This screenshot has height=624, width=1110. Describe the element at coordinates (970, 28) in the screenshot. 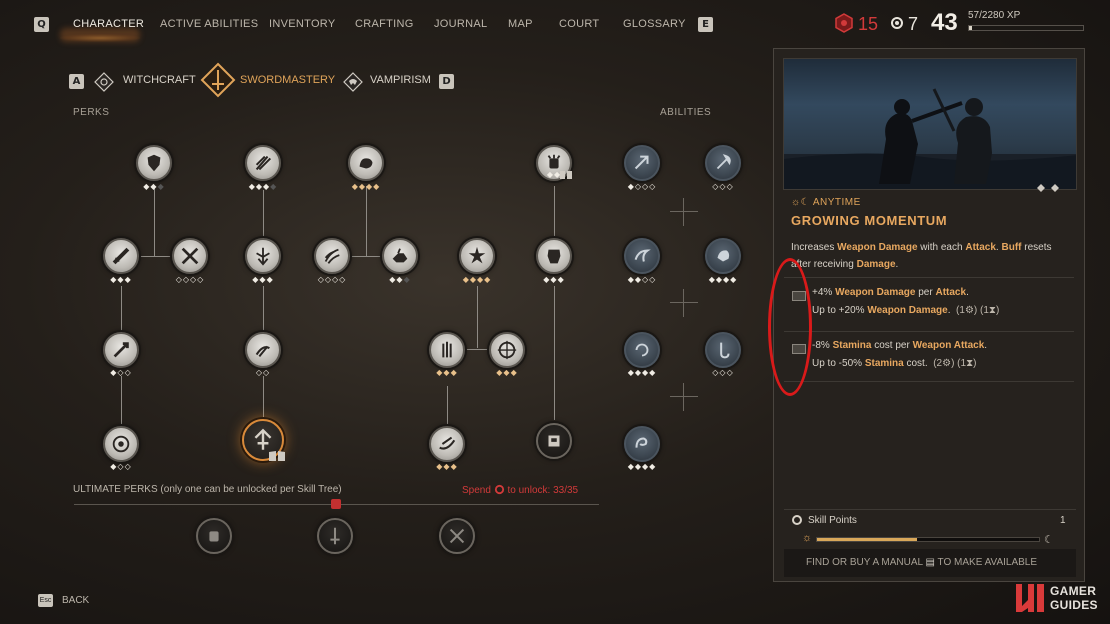

I see `xp-bar-fill` at that location.